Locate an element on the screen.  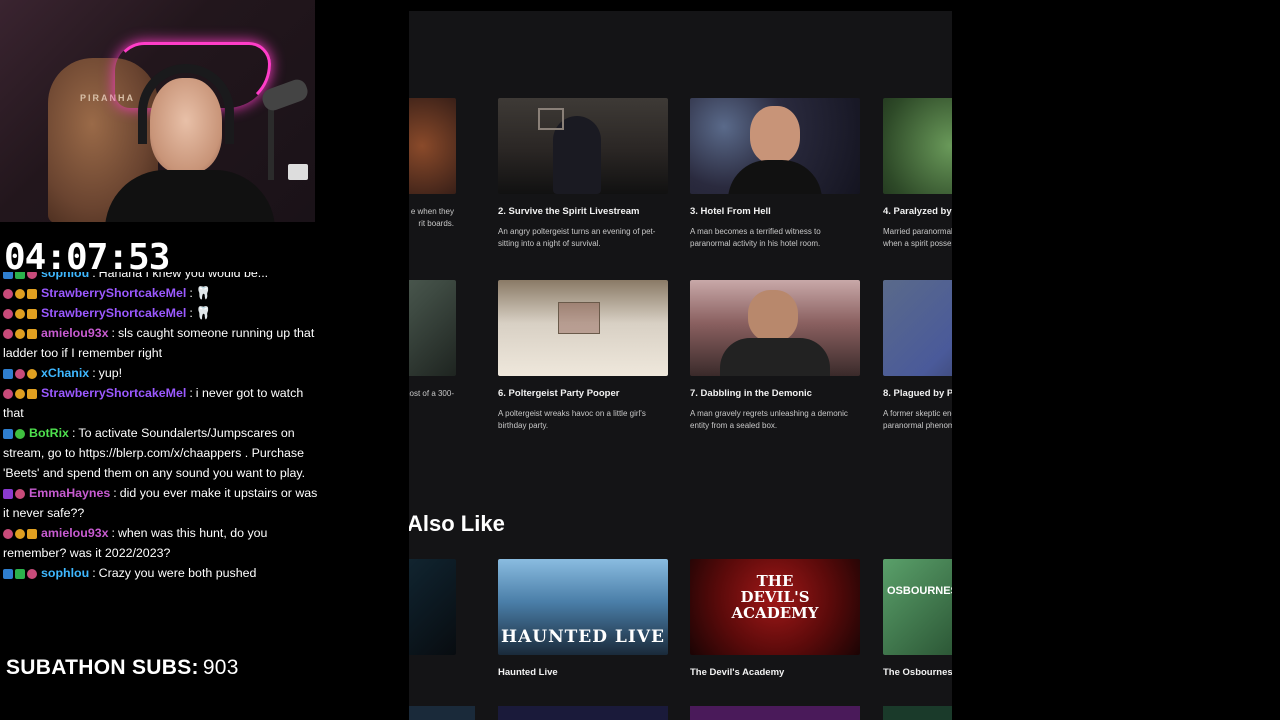
show-thumbnail: HAUNTED LIVE is located at coordinates (583, 607).